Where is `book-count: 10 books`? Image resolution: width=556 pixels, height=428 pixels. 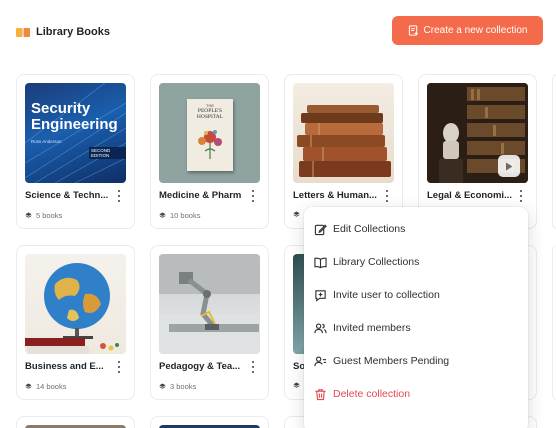
book-count: 10 books is located at coordinates (179, 215).